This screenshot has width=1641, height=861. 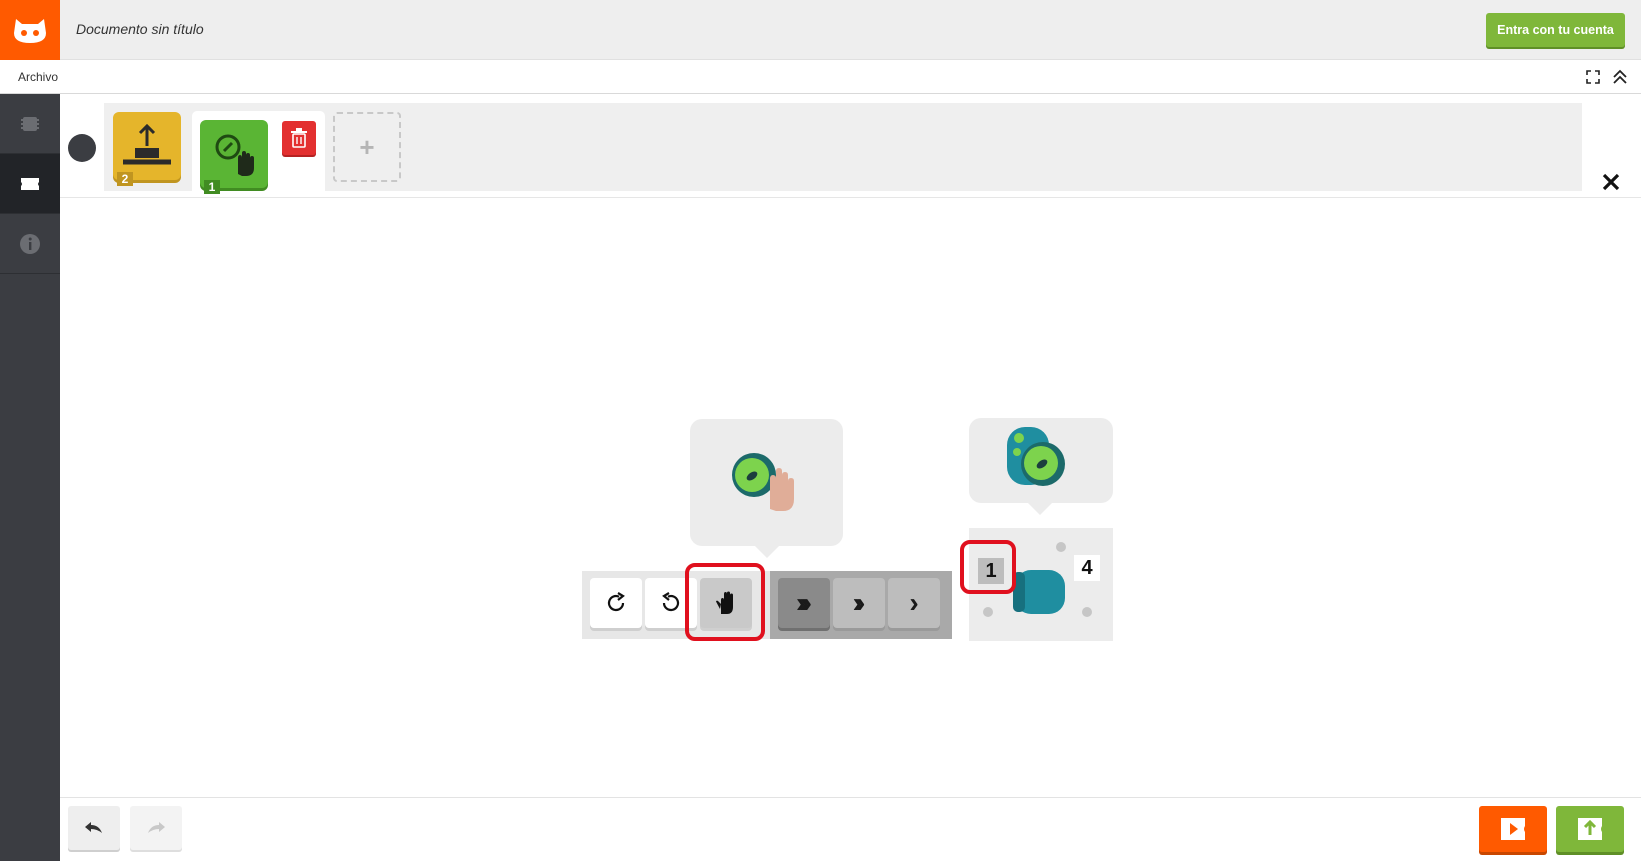 I want to click on menu-bar: Archivo, so click(x=820, y=77).